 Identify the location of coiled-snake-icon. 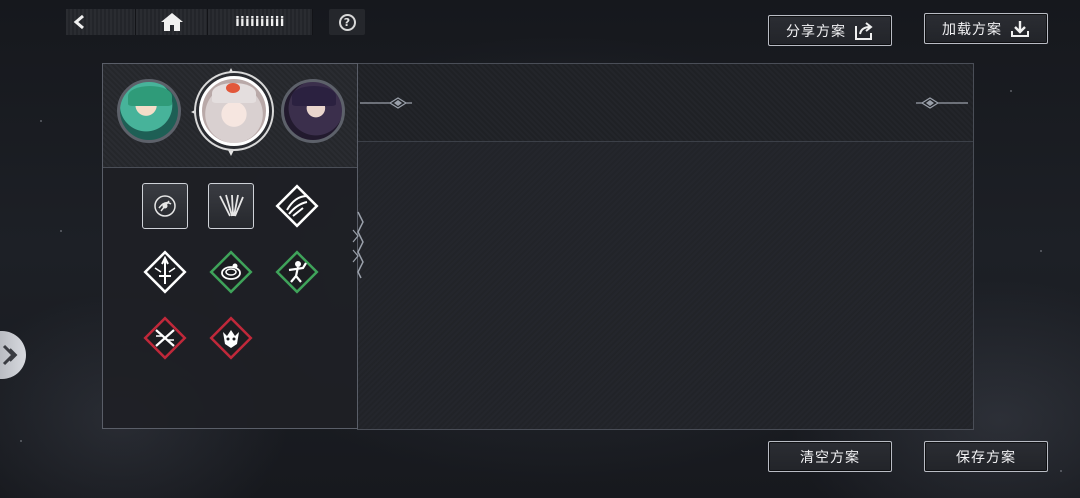
(231, 272).